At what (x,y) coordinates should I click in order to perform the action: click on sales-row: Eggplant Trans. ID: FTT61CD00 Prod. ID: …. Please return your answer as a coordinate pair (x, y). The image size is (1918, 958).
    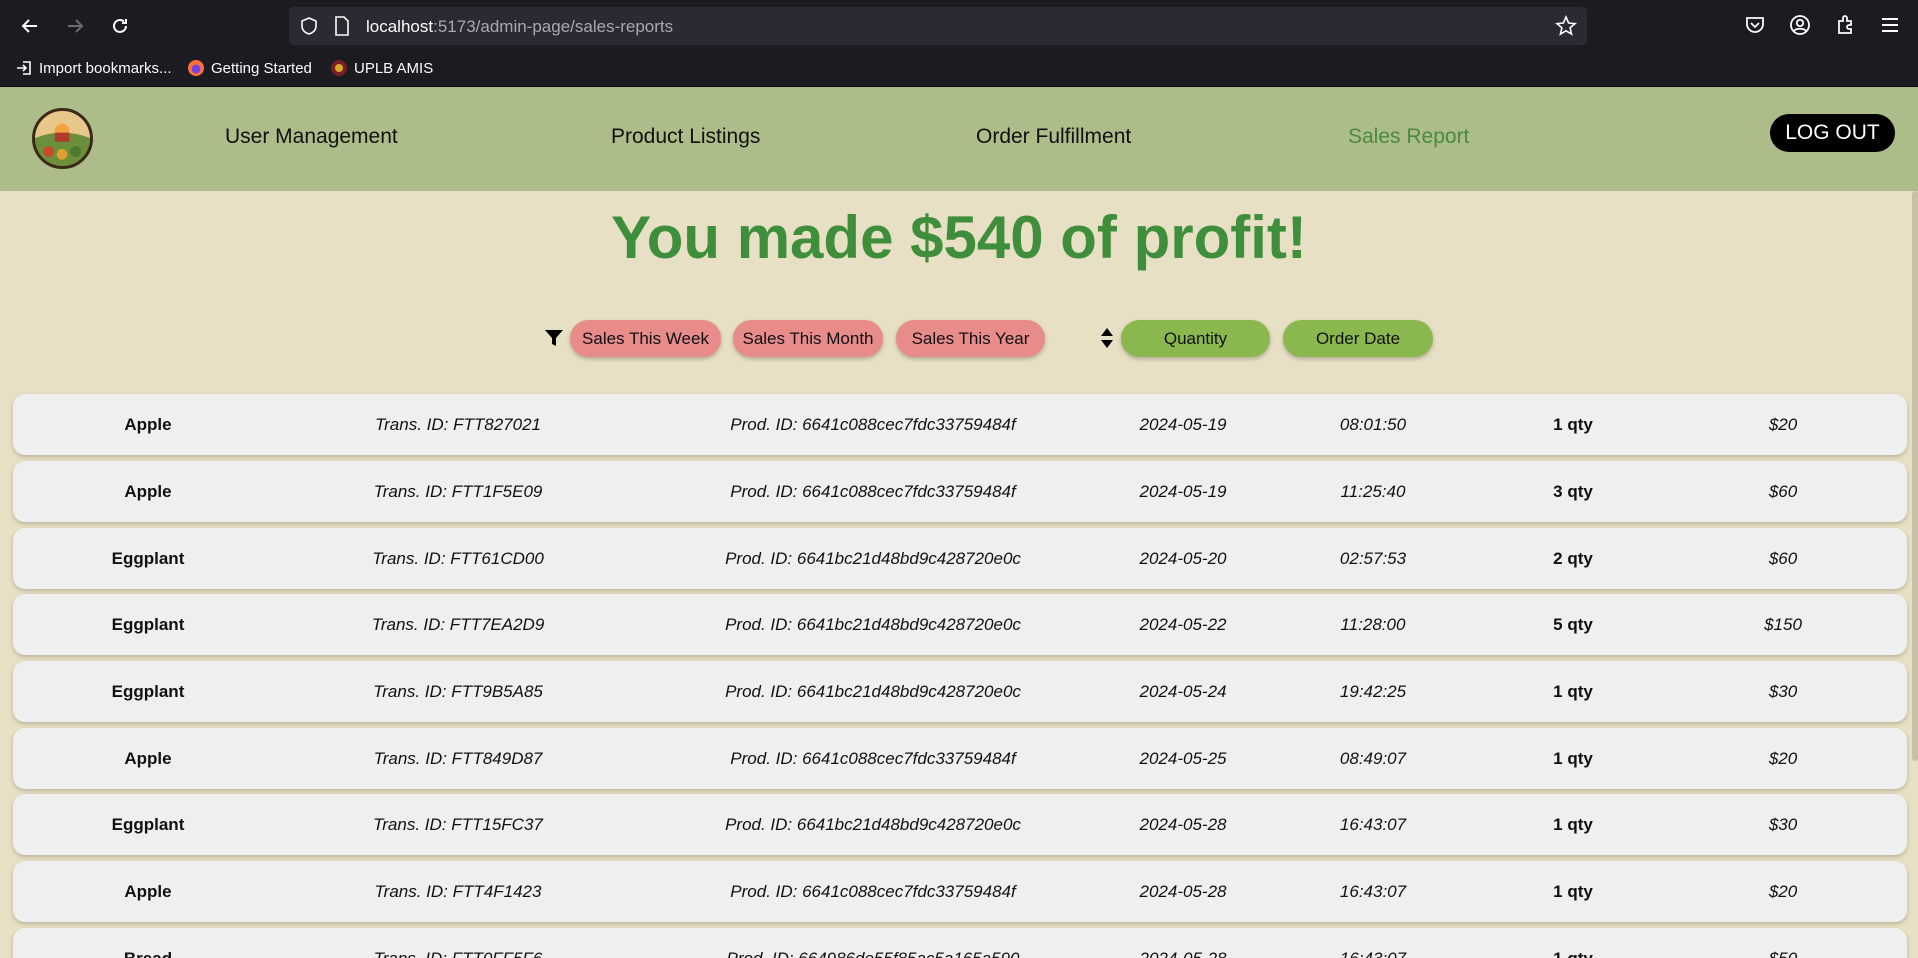
    Looking at the image, I should click on (960, 558).